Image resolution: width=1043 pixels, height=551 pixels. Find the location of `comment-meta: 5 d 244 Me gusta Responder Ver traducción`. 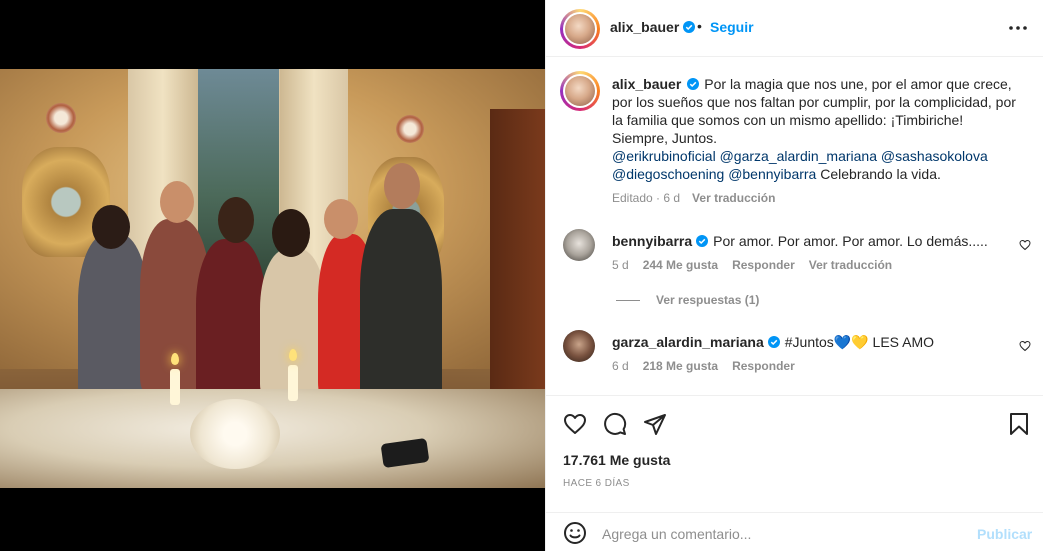

comment-meta: 5 d 244 Me gusta Responder Ver traducción is located at coordinates (752, 265).